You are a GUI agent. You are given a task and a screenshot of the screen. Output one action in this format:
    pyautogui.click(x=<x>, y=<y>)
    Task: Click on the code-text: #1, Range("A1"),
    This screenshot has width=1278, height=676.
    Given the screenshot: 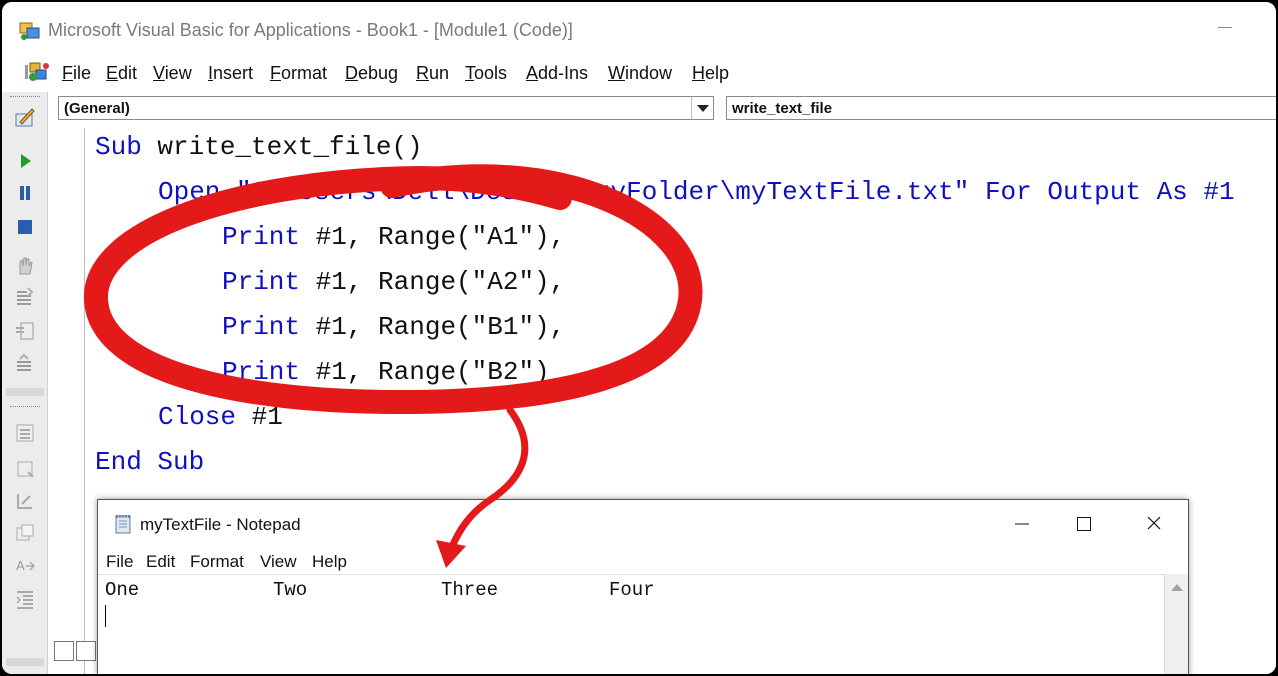 What is the action you would take?
    pyautogui.click(x=433, y=237)
    